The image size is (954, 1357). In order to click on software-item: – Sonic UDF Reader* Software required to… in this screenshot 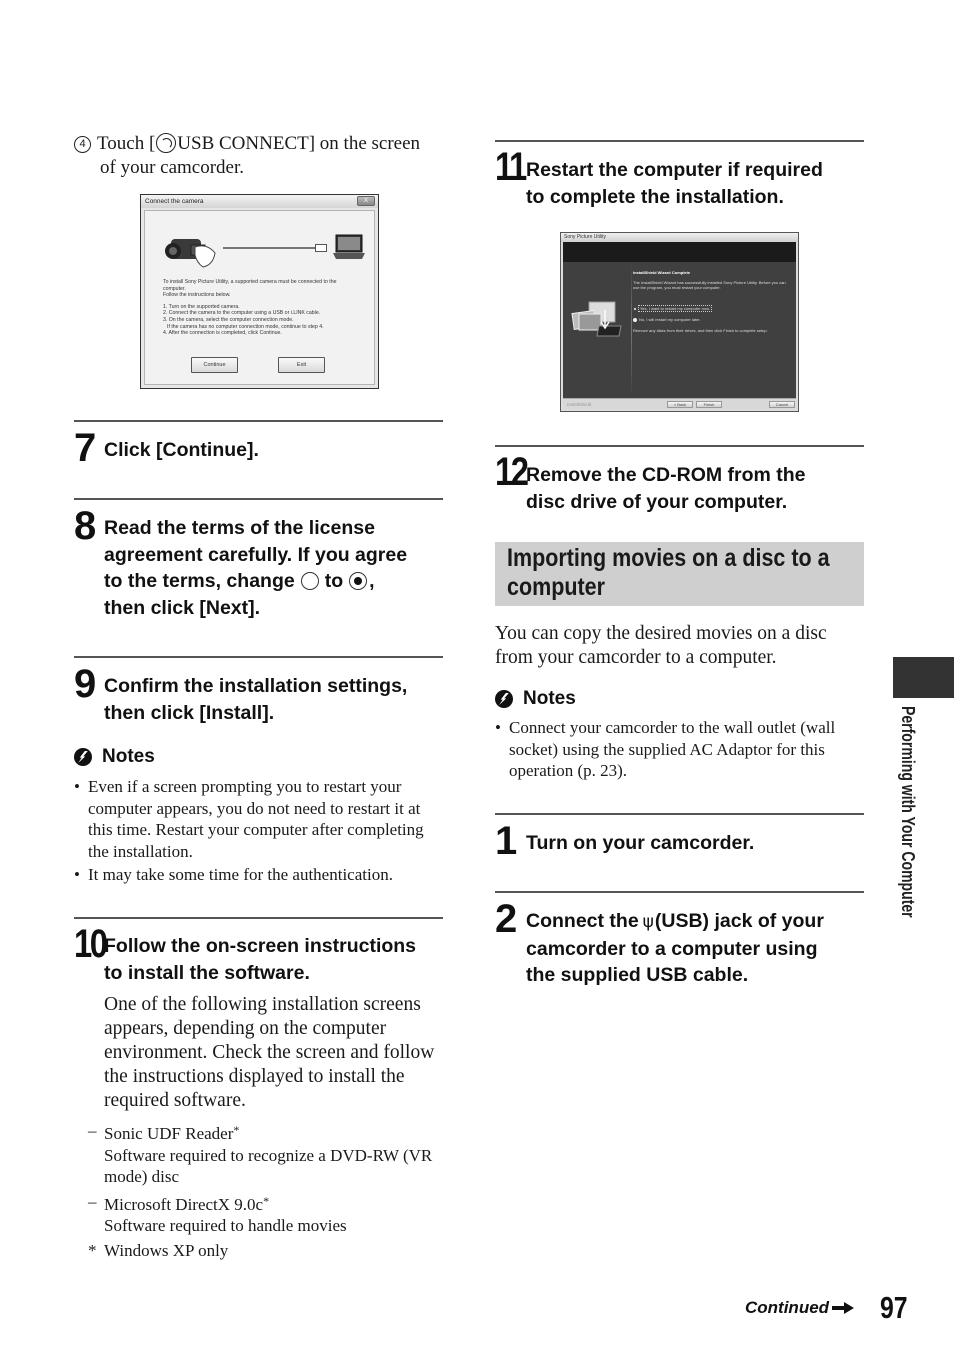, I will do `click(260, 1154)`.